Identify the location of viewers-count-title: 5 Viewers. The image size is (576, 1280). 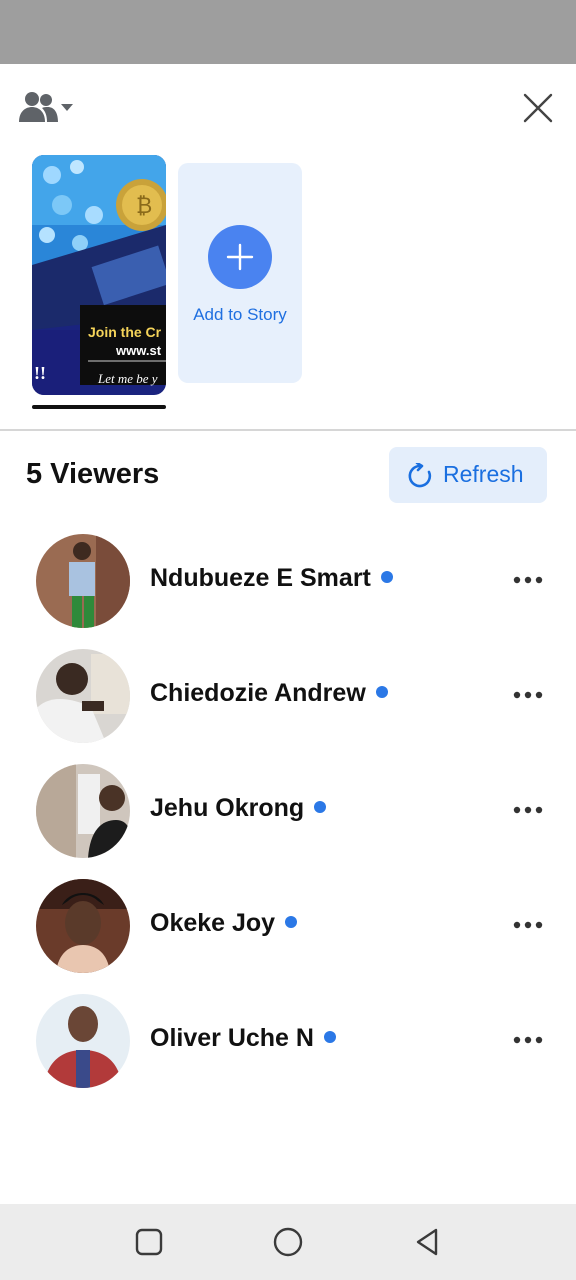
(93, 474).